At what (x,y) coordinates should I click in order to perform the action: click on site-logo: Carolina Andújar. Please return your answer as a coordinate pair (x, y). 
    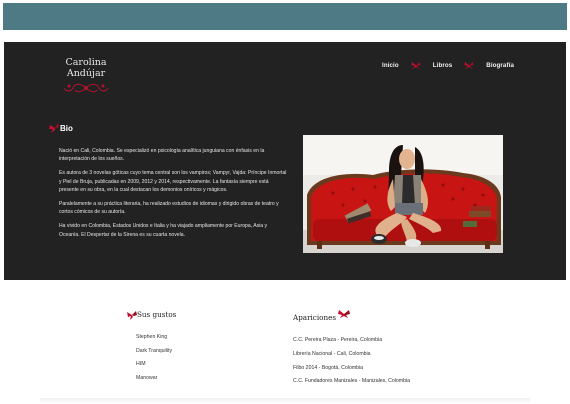
    Looking at the image, I should click on (86, 75).